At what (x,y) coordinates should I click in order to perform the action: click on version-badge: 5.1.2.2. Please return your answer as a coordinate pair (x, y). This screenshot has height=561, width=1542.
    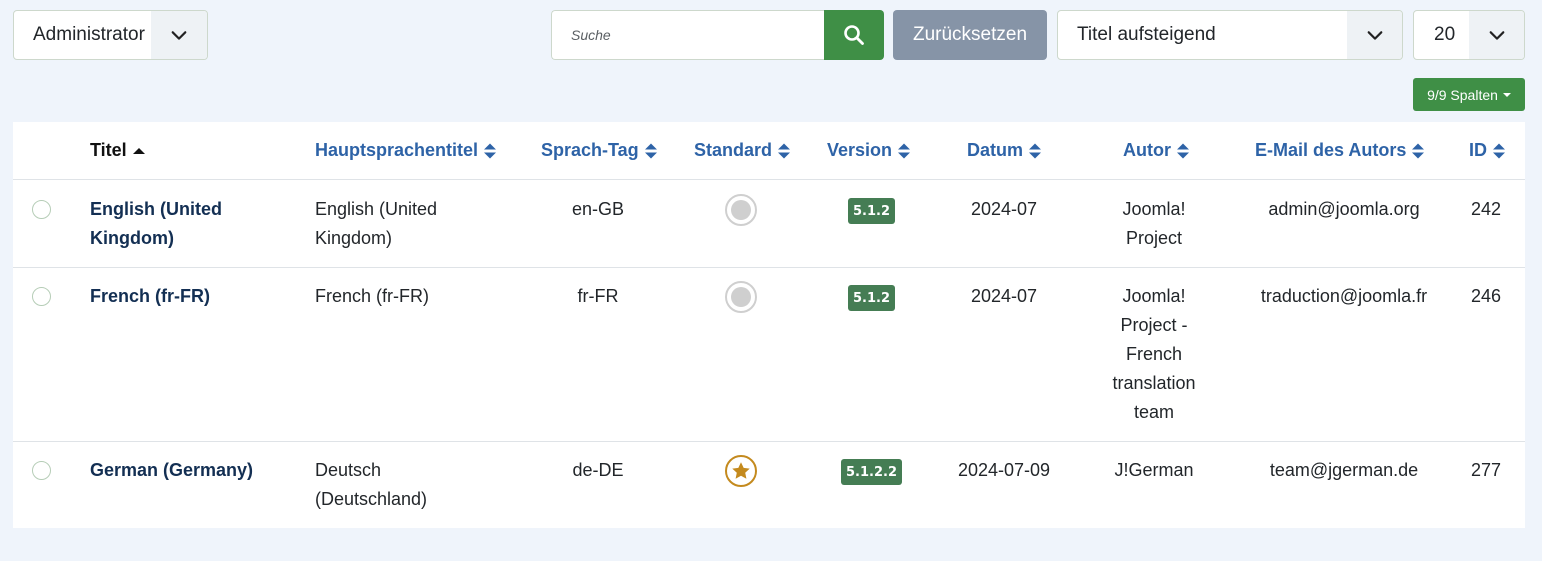
    Looking at the image, I should click on (871, 472).